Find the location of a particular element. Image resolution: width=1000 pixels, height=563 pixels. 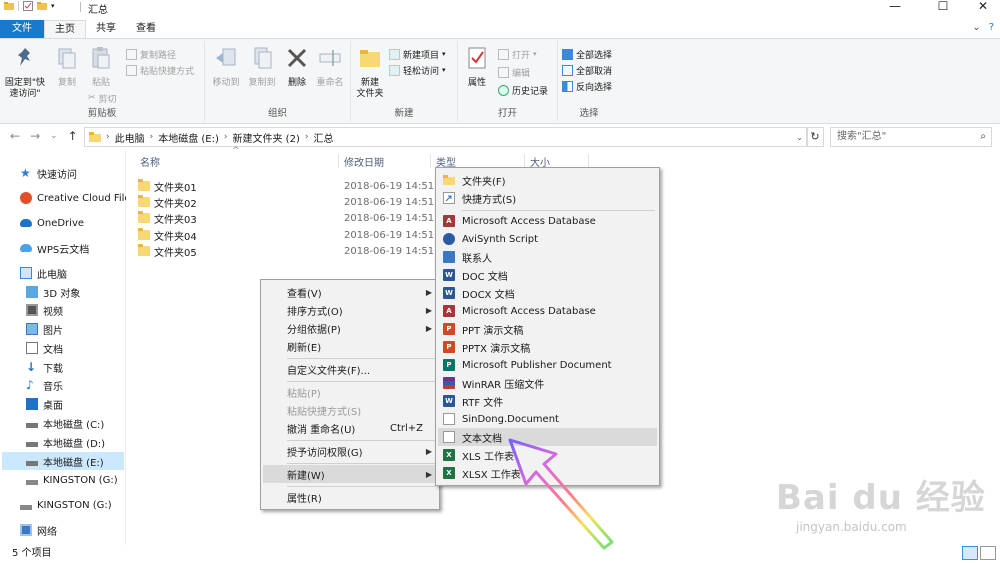

sidebar-item-quick-access: ★ 快速访问 is located at coordinates (48, 173).